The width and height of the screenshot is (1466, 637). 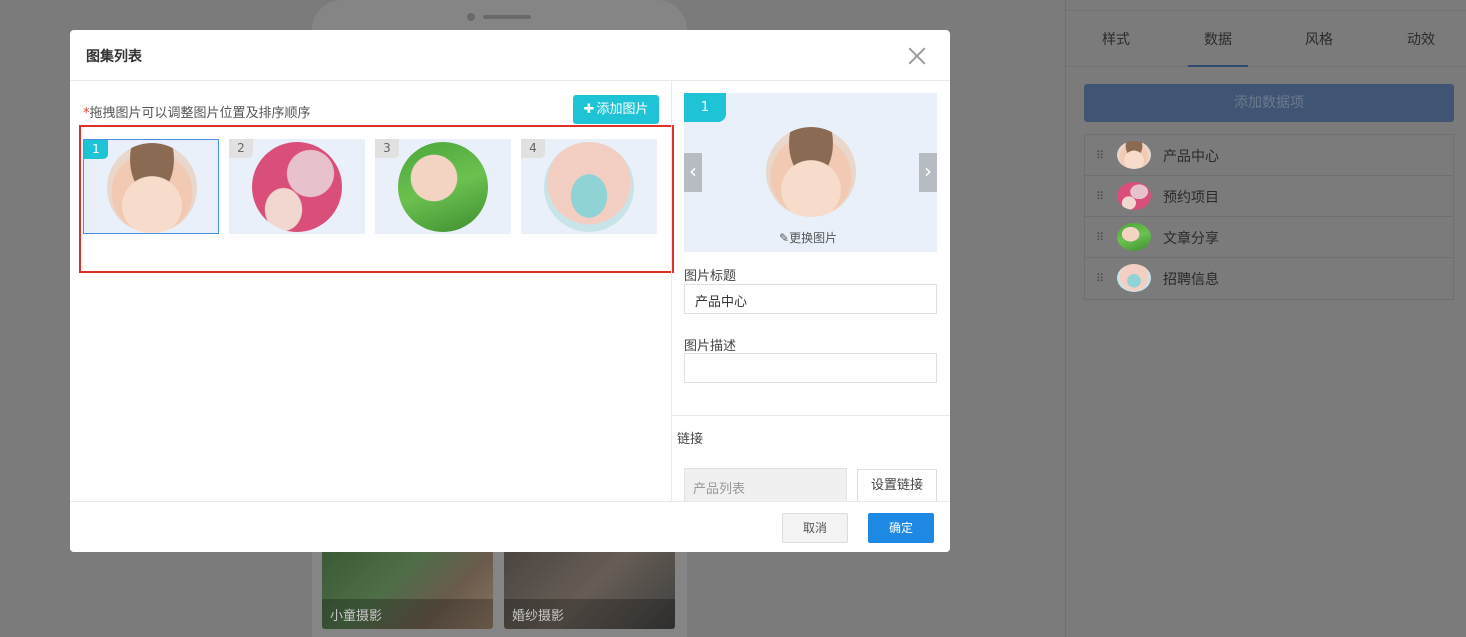 What do you see at coordinates (1269, 237) in the screenshot?
I see `list-item: ⠿ 文章分享` at bounding box center [1269, 237].